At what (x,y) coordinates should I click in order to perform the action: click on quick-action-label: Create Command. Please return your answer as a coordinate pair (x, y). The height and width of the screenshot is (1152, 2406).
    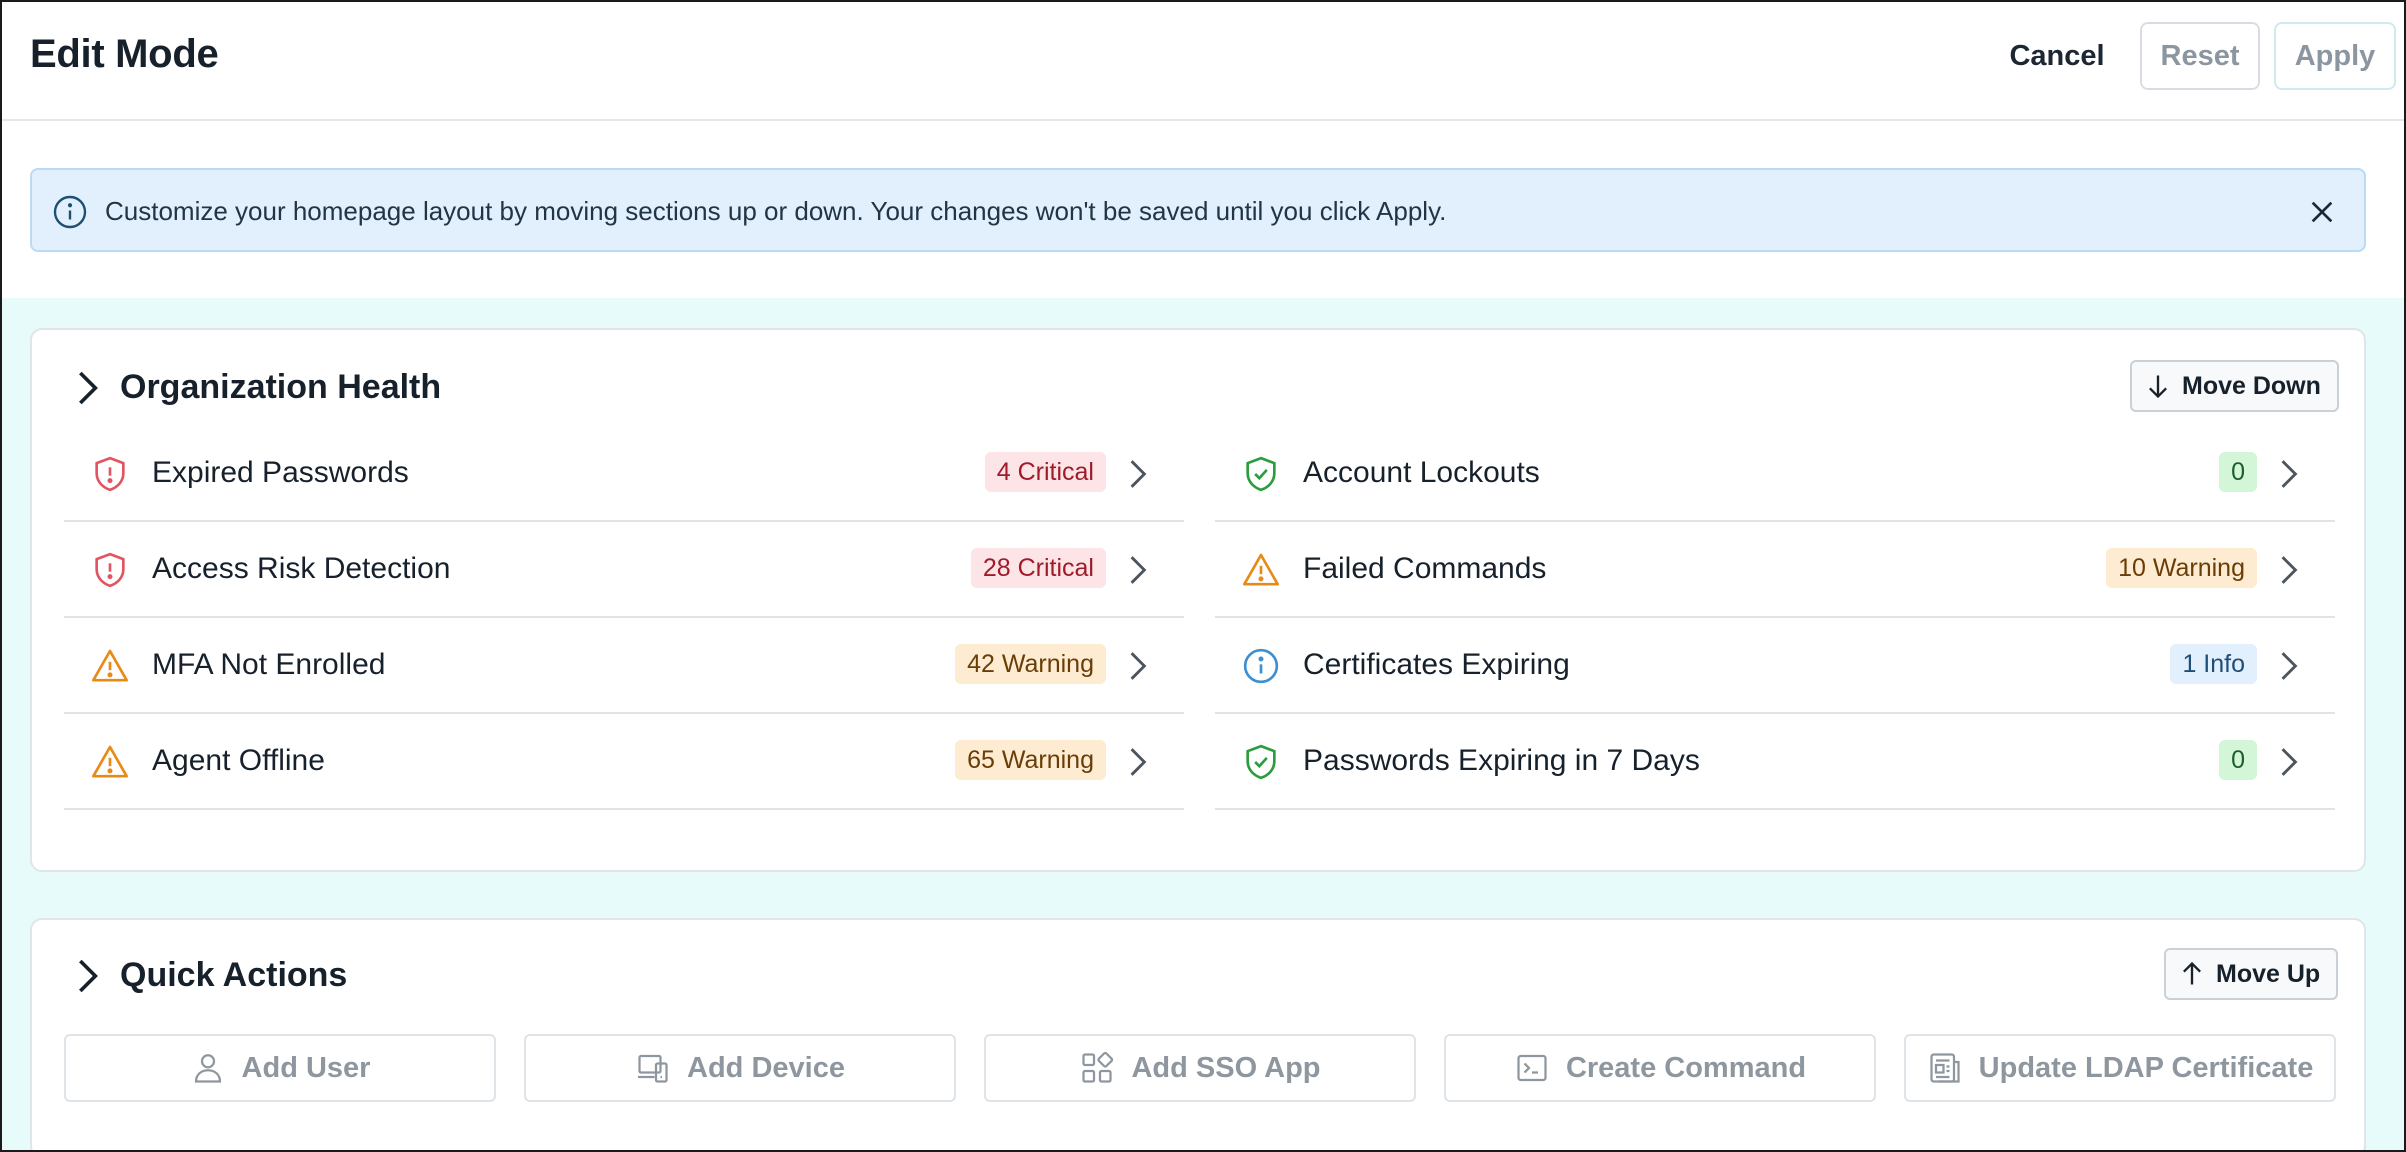
    Looking at the image, I should click on (1686, 1067).